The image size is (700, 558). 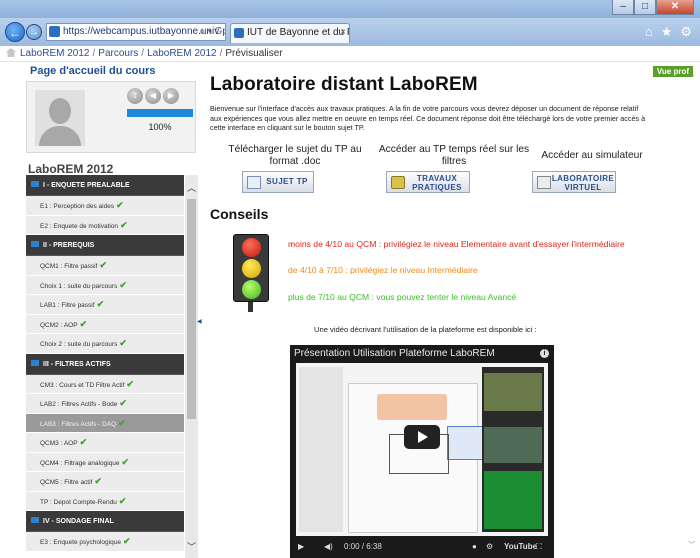 What do you see at coordinates (105, 206) in the screenshot?
I see `menu-item: E1 : Perception des aides ✔` at bounding box center [105, 206].